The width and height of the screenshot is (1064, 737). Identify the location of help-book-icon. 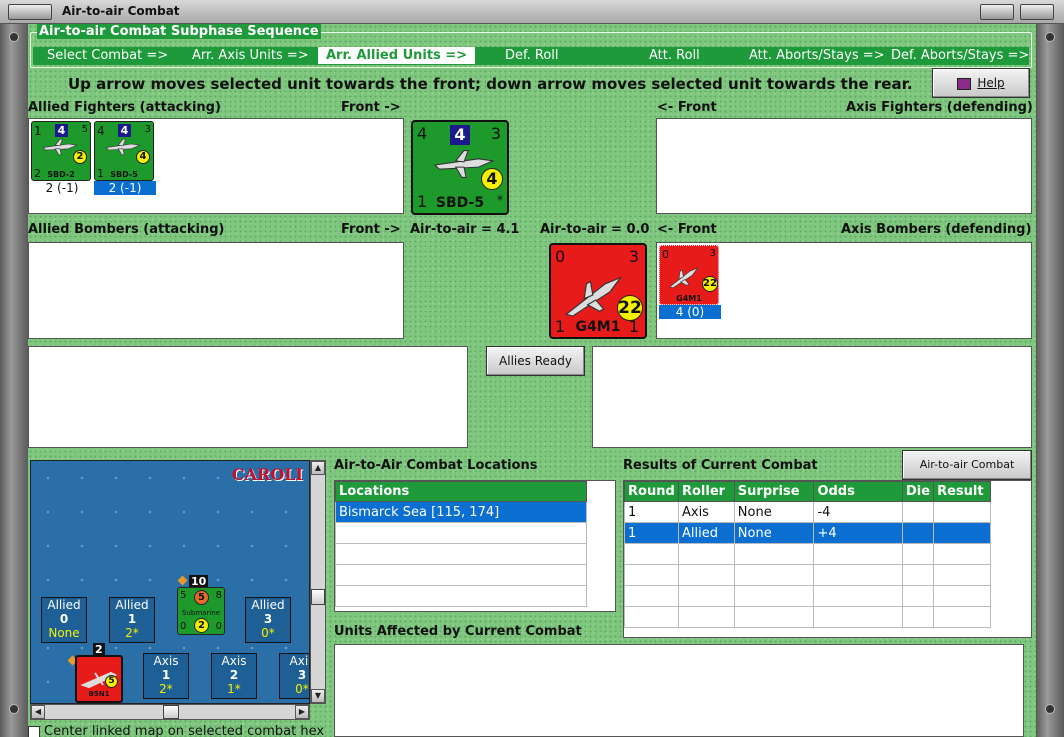
(964, 83).